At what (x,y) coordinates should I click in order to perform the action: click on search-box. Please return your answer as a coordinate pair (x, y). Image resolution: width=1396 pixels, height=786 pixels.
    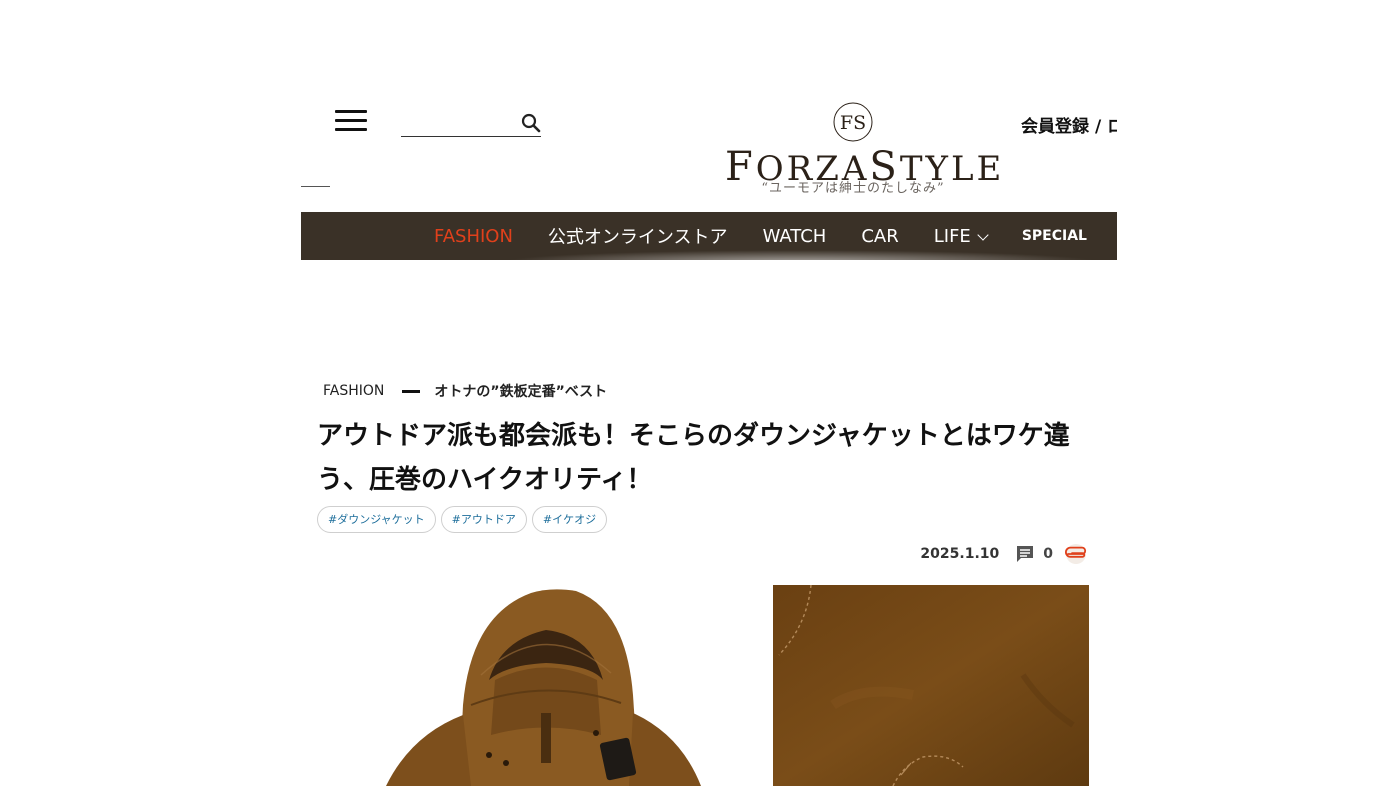
    Looking at the image, I should click on (471, 122).